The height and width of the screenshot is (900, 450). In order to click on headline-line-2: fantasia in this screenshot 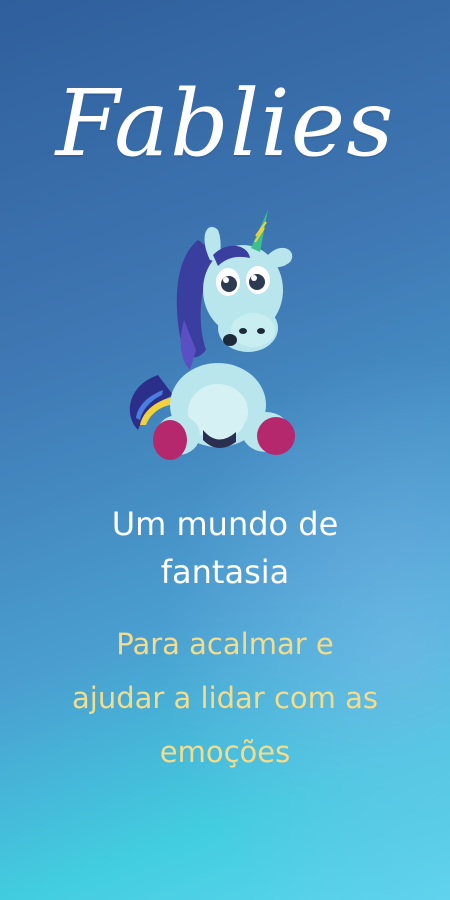, I will do `click(225, 572)`.